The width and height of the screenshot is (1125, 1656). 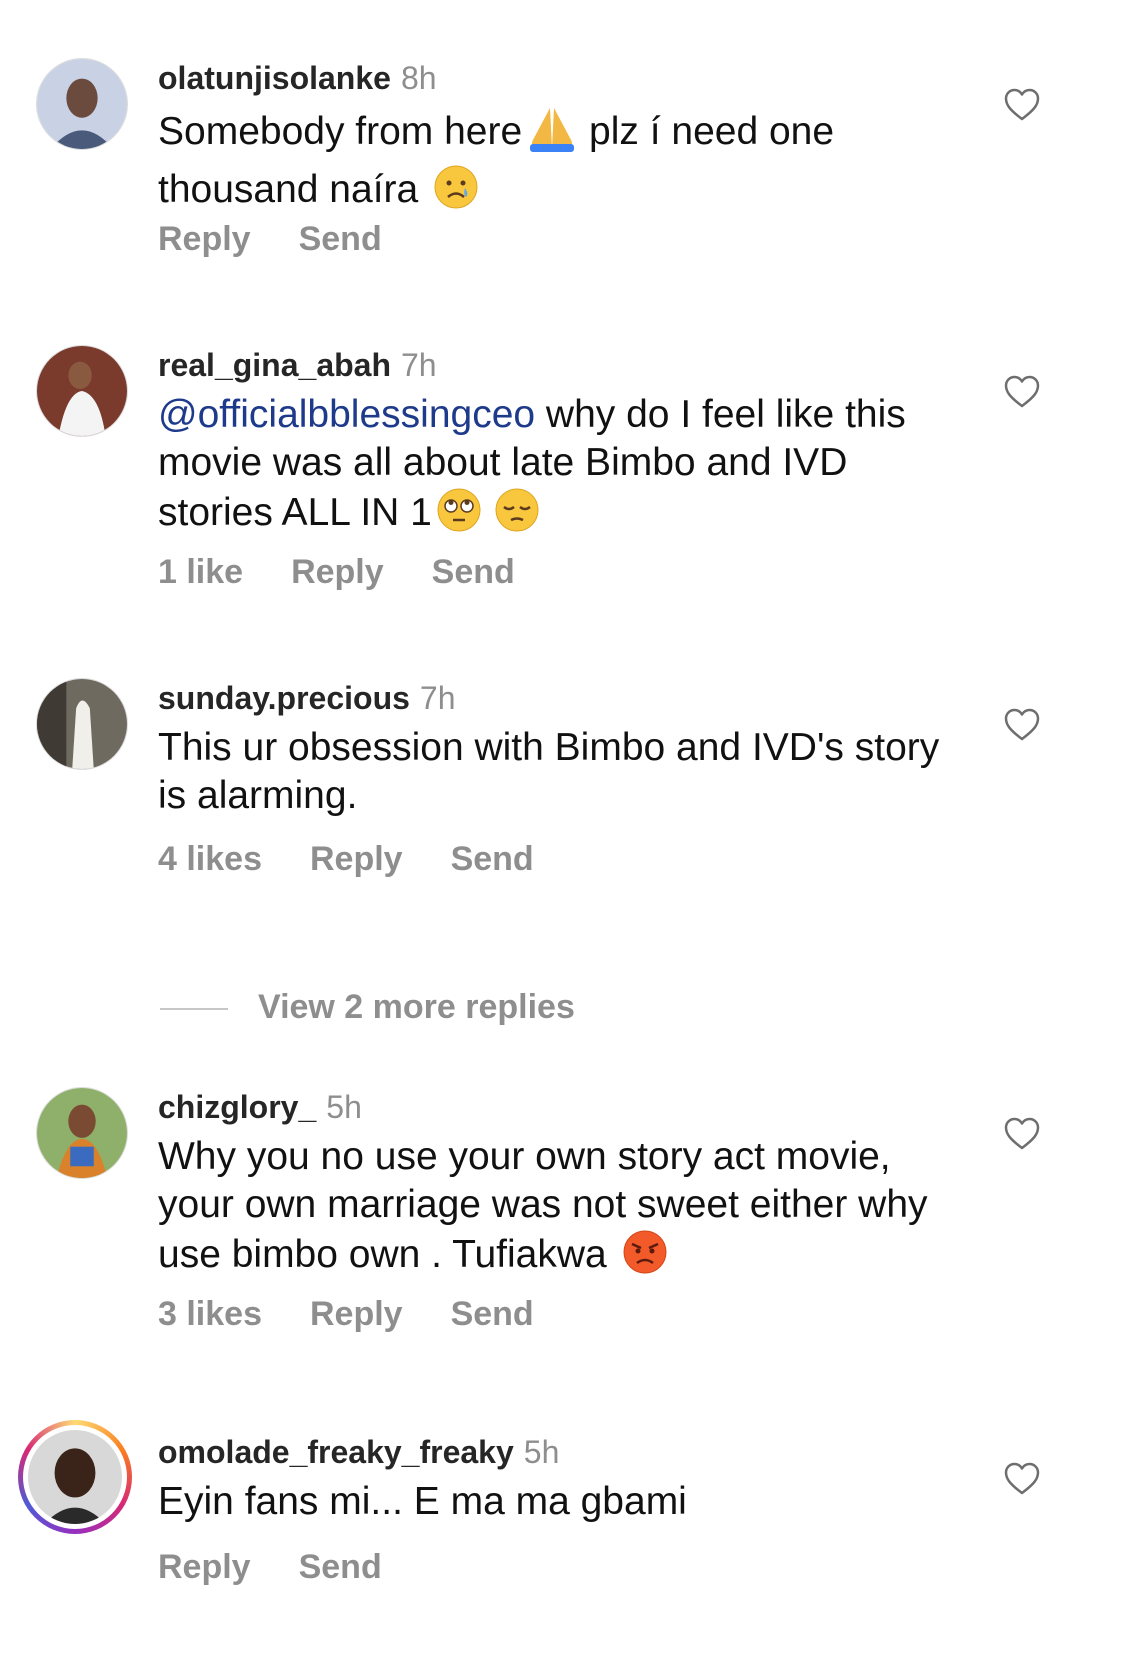 I want to click on comment-header: olatunjisolanke 8h, so click(x=297, y=78).